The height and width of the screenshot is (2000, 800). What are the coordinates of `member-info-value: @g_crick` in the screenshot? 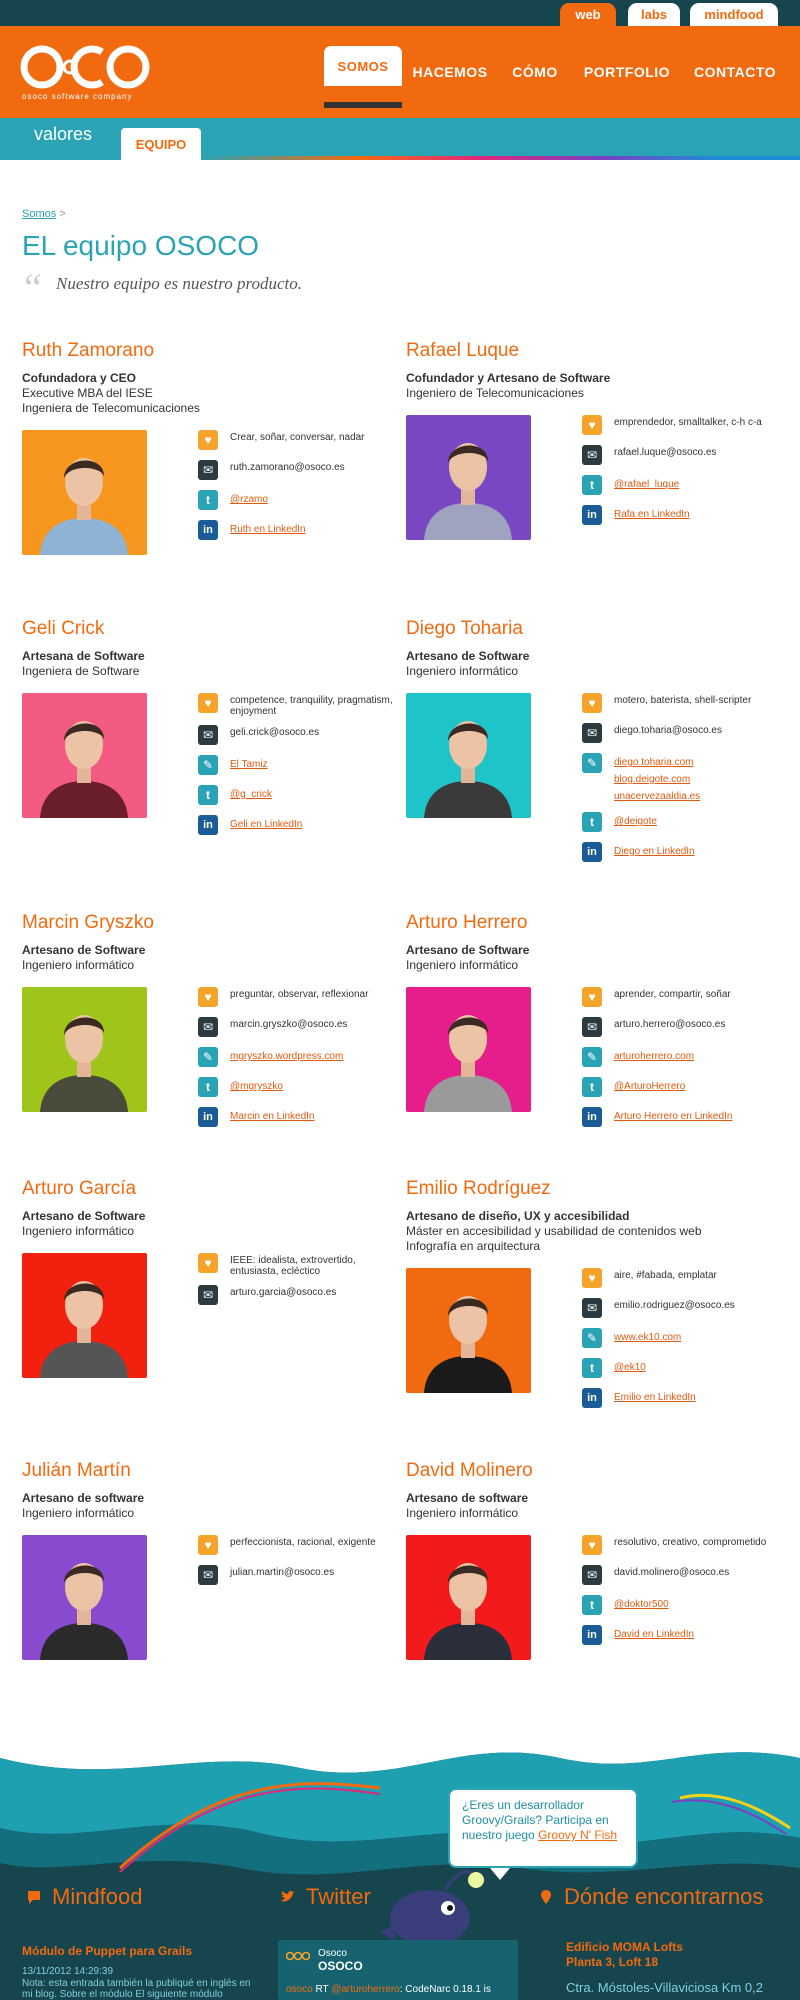 It's located at (251, 793).